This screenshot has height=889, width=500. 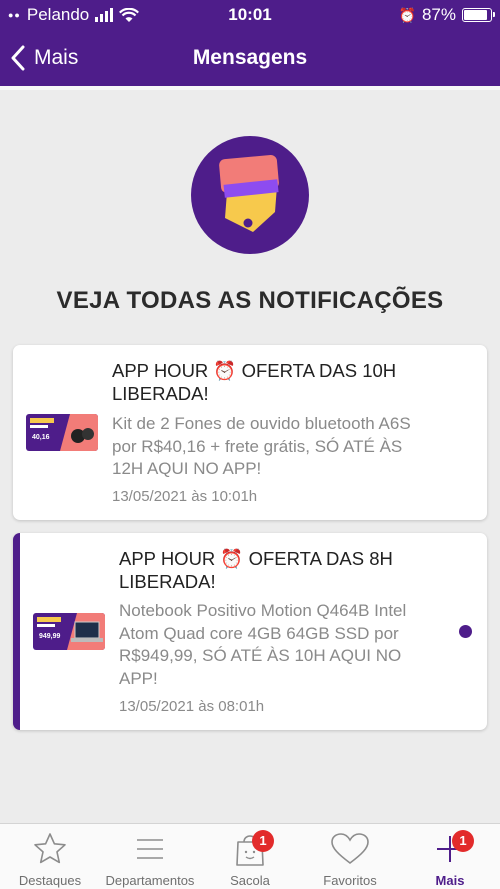 I want to click on heart-icon, so click(x=350, y=849).